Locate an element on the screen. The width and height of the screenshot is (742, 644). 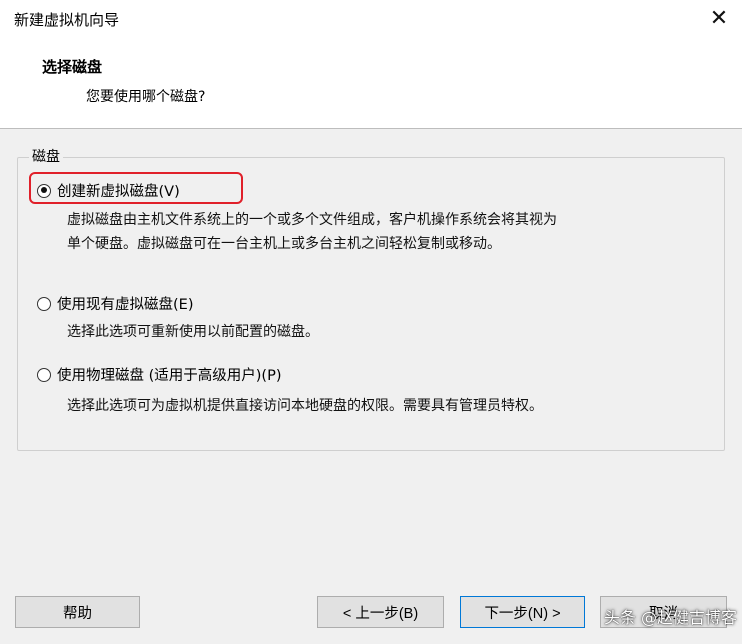
radio-use-existing-disk: 使用现有虚拟磁盘(E) is located at coordinates (115, 303).